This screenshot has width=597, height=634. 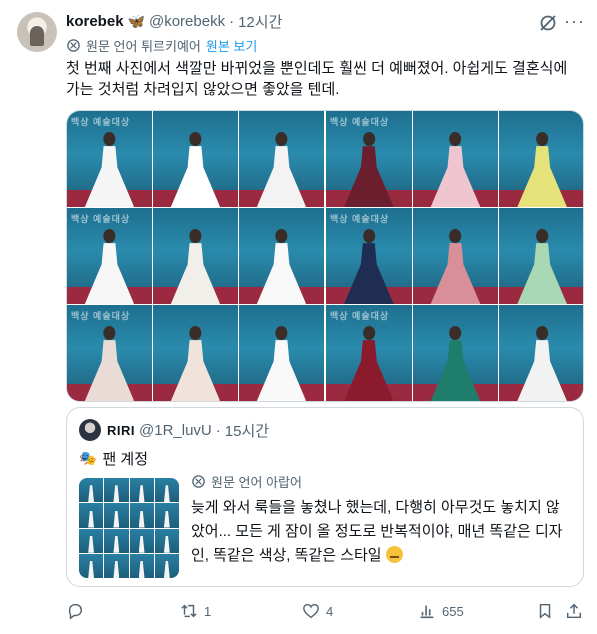 I want to click on tweet-time: 12시간, so click(x=260, y=21).